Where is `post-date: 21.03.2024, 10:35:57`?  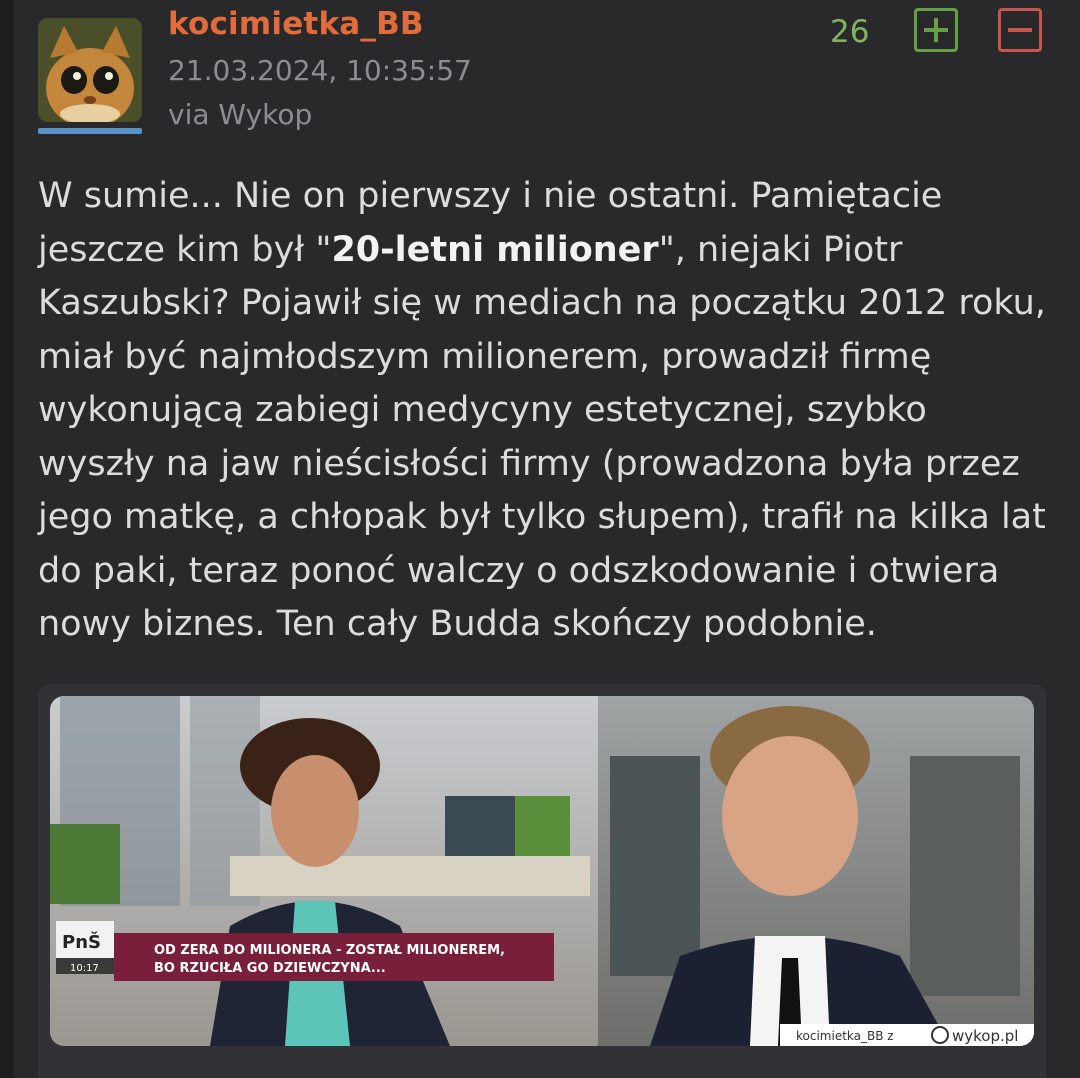
post-date: 21.03.2024, 10:35:57 is located at coordinates (320, 70).